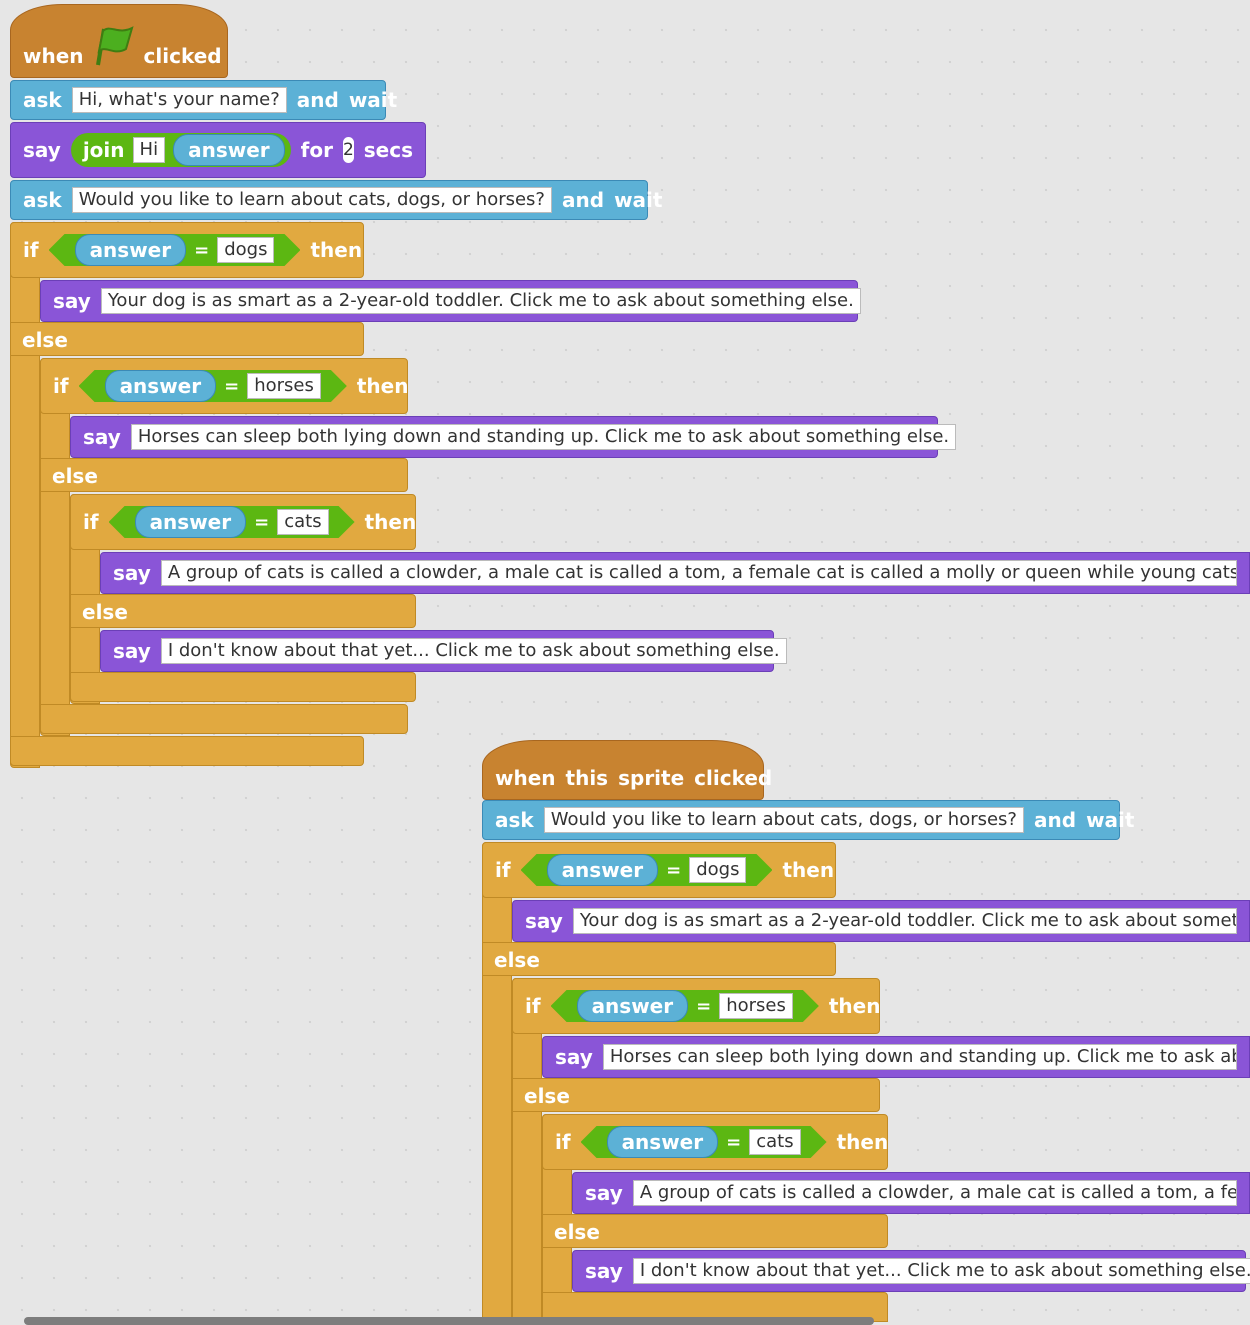 The width and height of the screenshot is (1250, 1325). What do you see at coordinates (119, 41) in the screenshot?
I see `when-flag-clicked-hat: when clicked` at bounding box center [119, 41].